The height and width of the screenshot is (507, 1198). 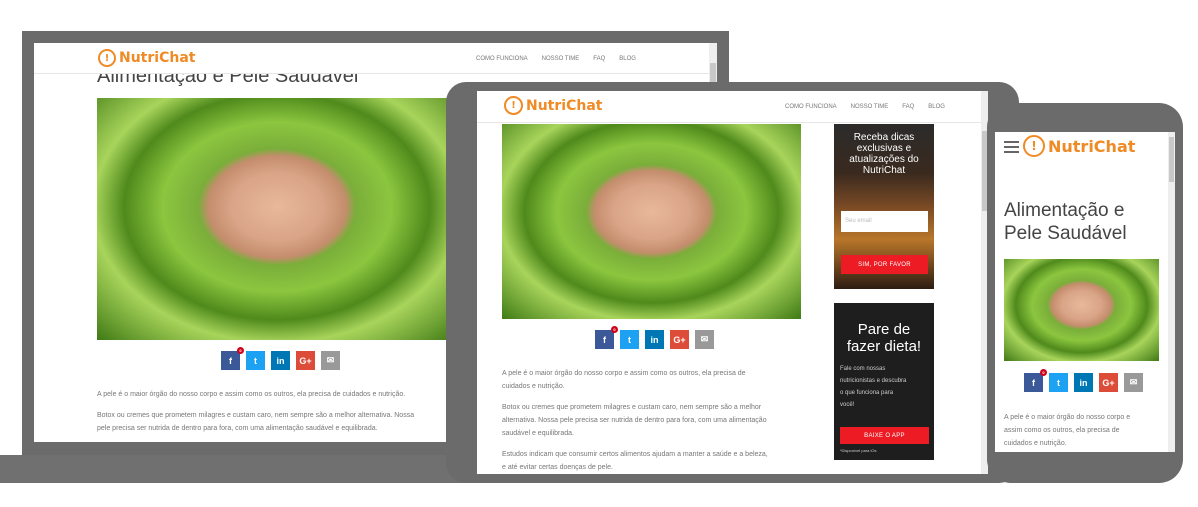 I want to click on newsletter-heading-1: Receba dicas, so click(x=884, y=137).